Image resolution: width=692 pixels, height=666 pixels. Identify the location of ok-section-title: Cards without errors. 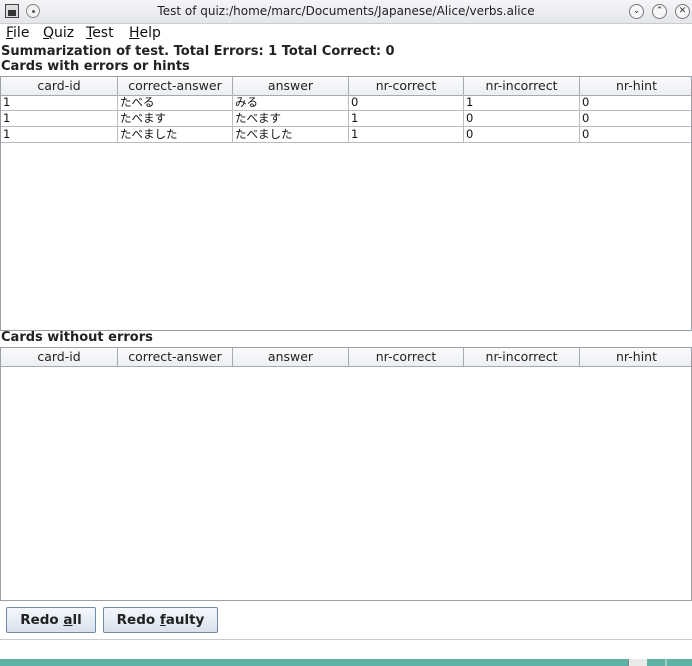
(77, 337).